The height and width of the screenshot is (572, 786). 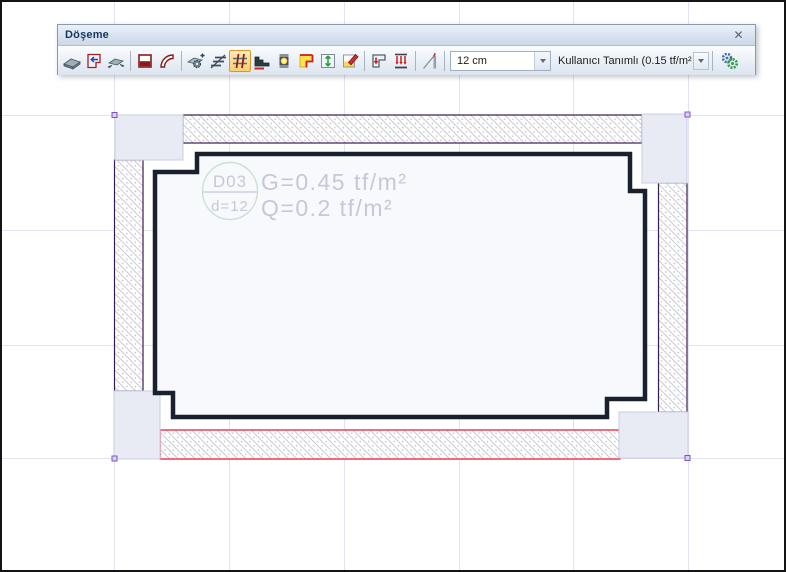 I want to click on slab-icon, so click(x=72, y=64).